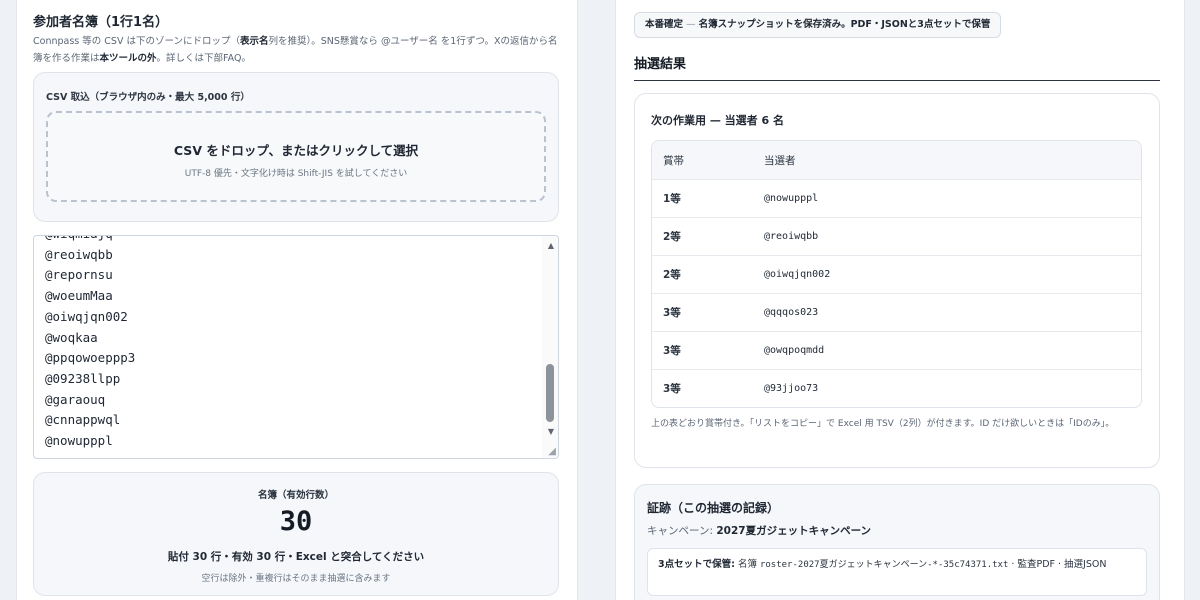  What do you see at coordinates (896, 198) in the screenshot?
I see `table-row: 1等 @nowupppl` at bounding box center [896, 198].